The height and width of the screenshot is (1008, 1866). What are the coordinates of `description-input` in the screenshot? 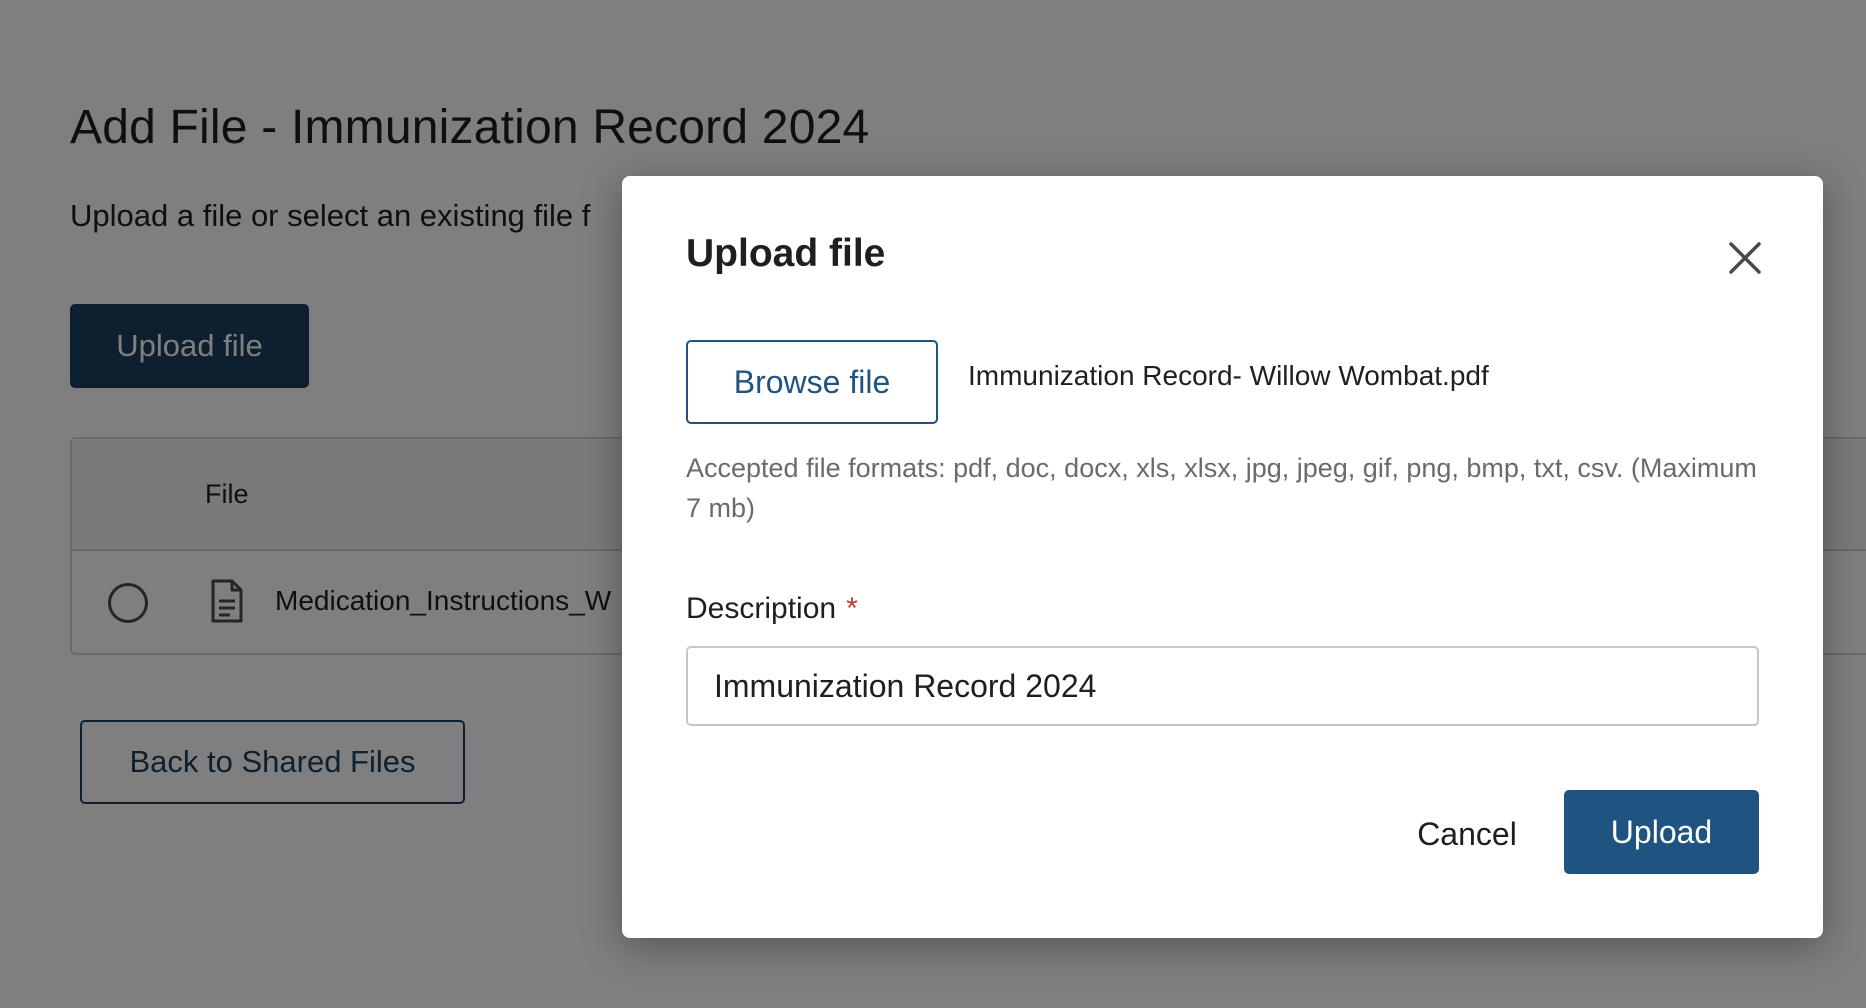 It's located at (1222, 686).